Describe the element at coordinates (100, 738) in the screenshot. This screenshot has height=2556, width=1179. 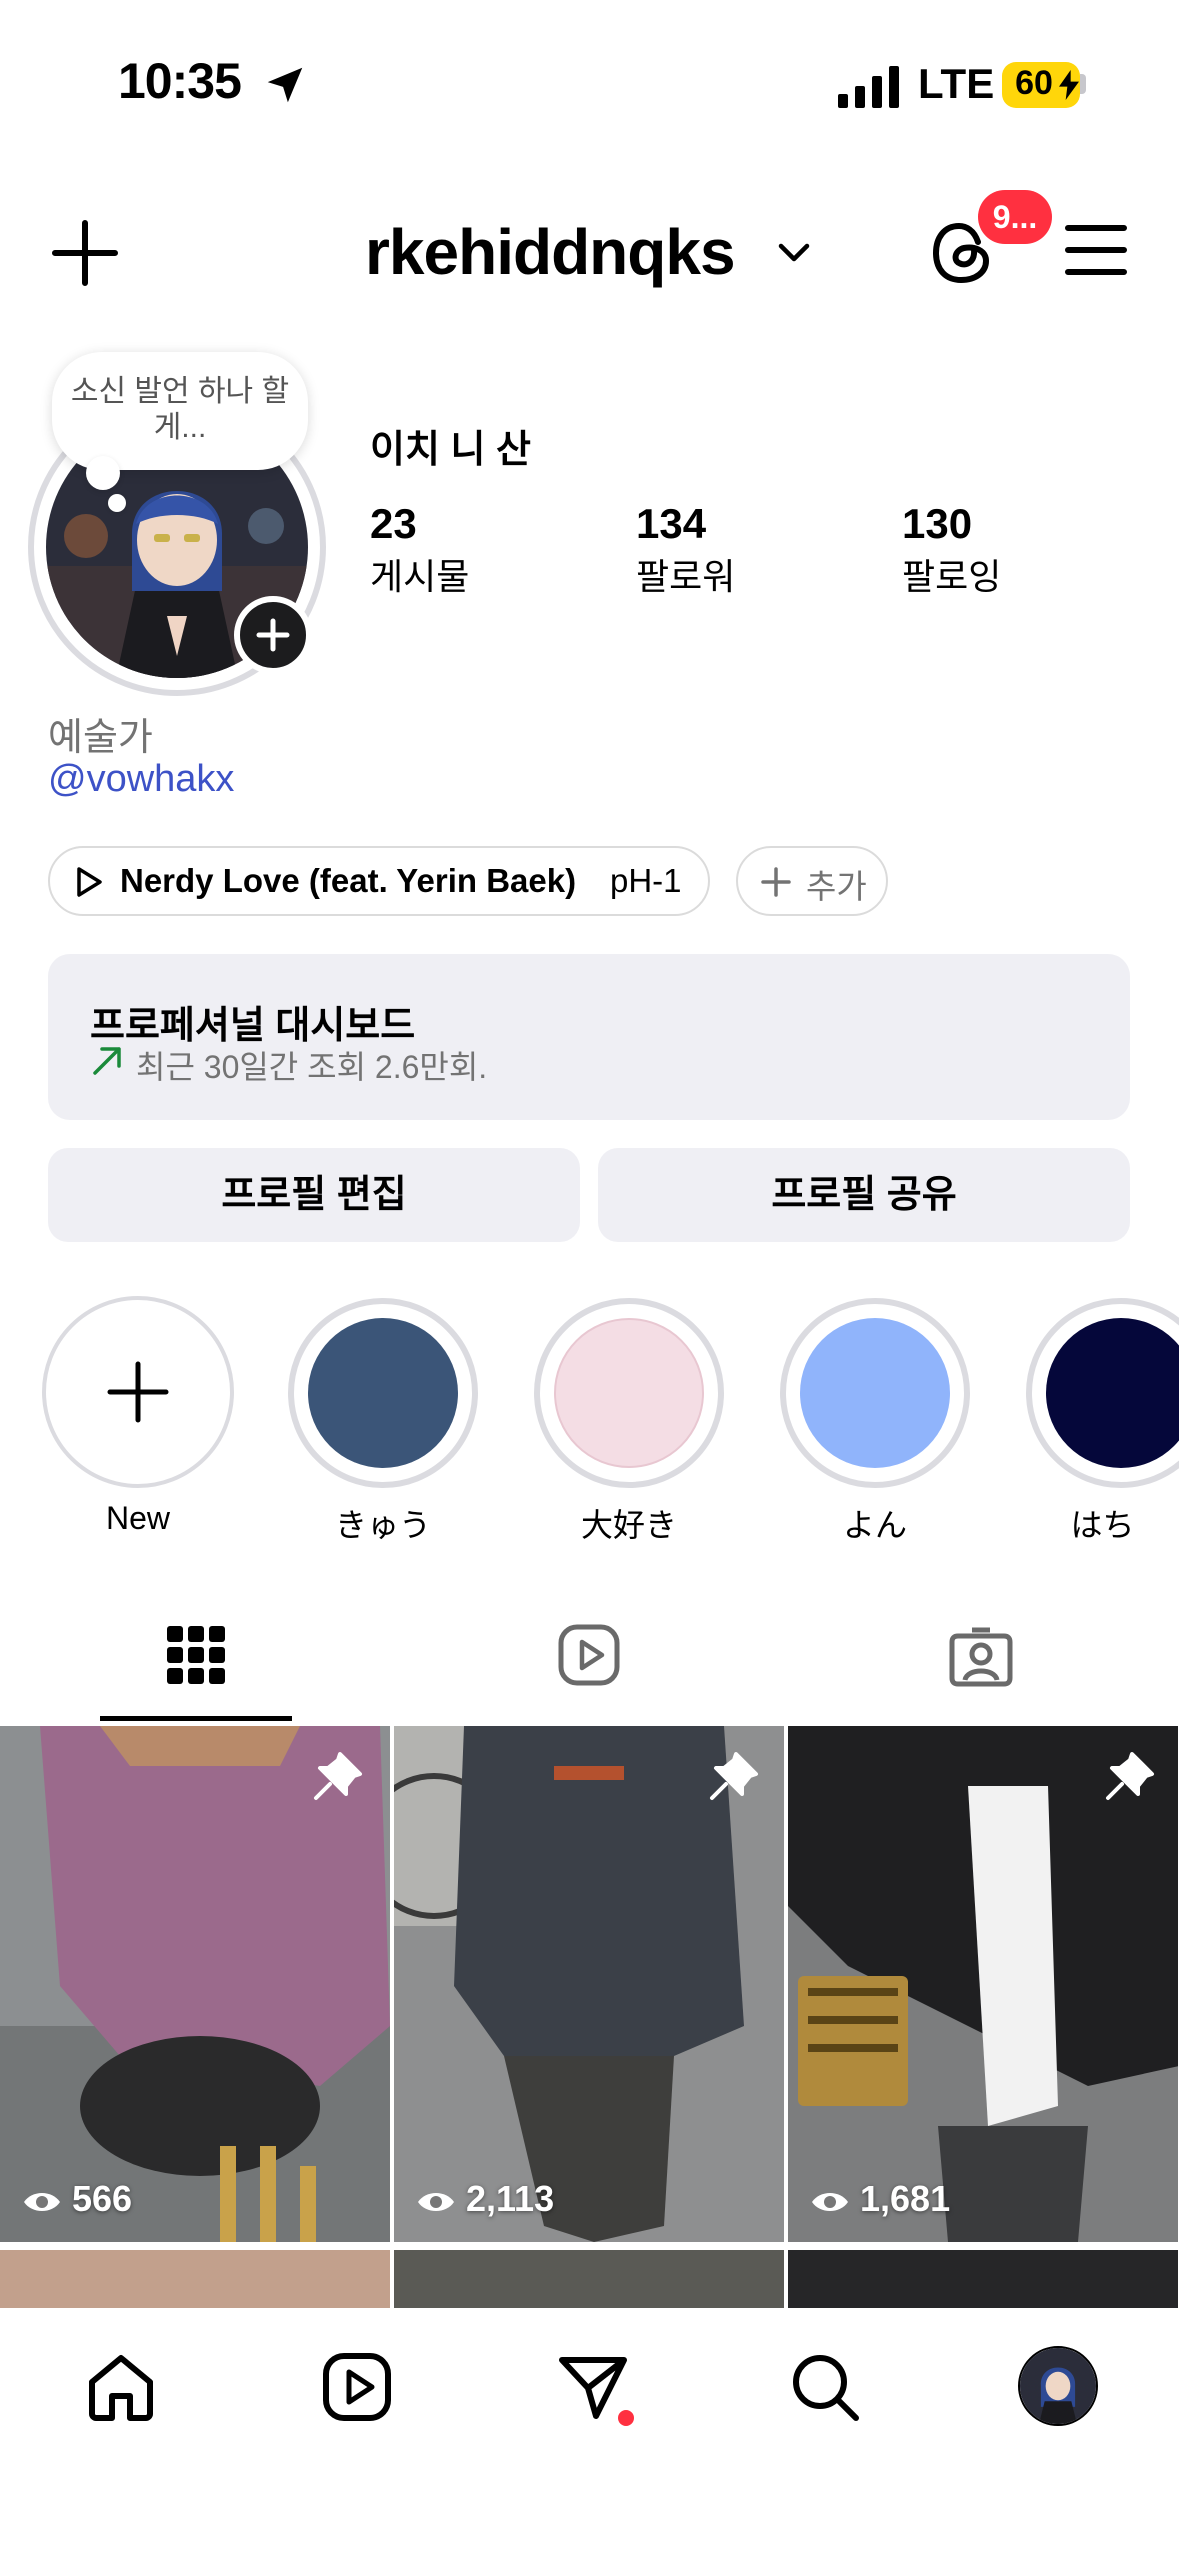
I see `profile-category: 예술가` at that location.